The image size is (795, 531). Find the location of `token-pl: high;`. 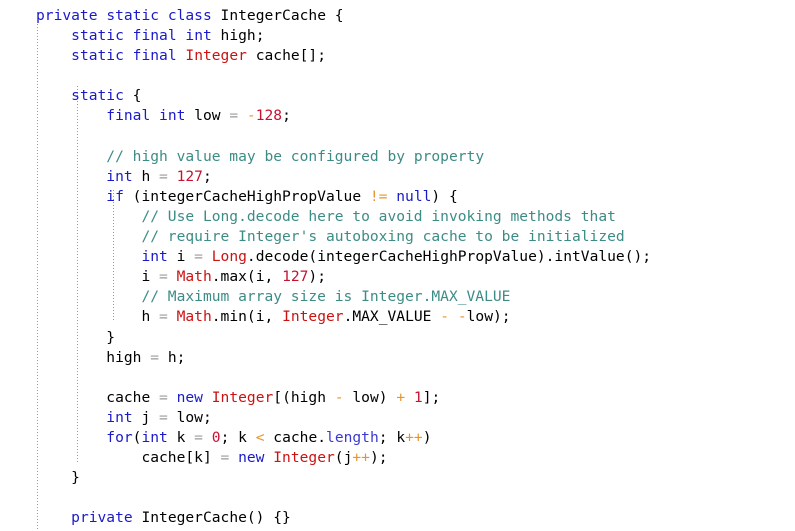

token-pl: high; is located at coordinates (238, 36).